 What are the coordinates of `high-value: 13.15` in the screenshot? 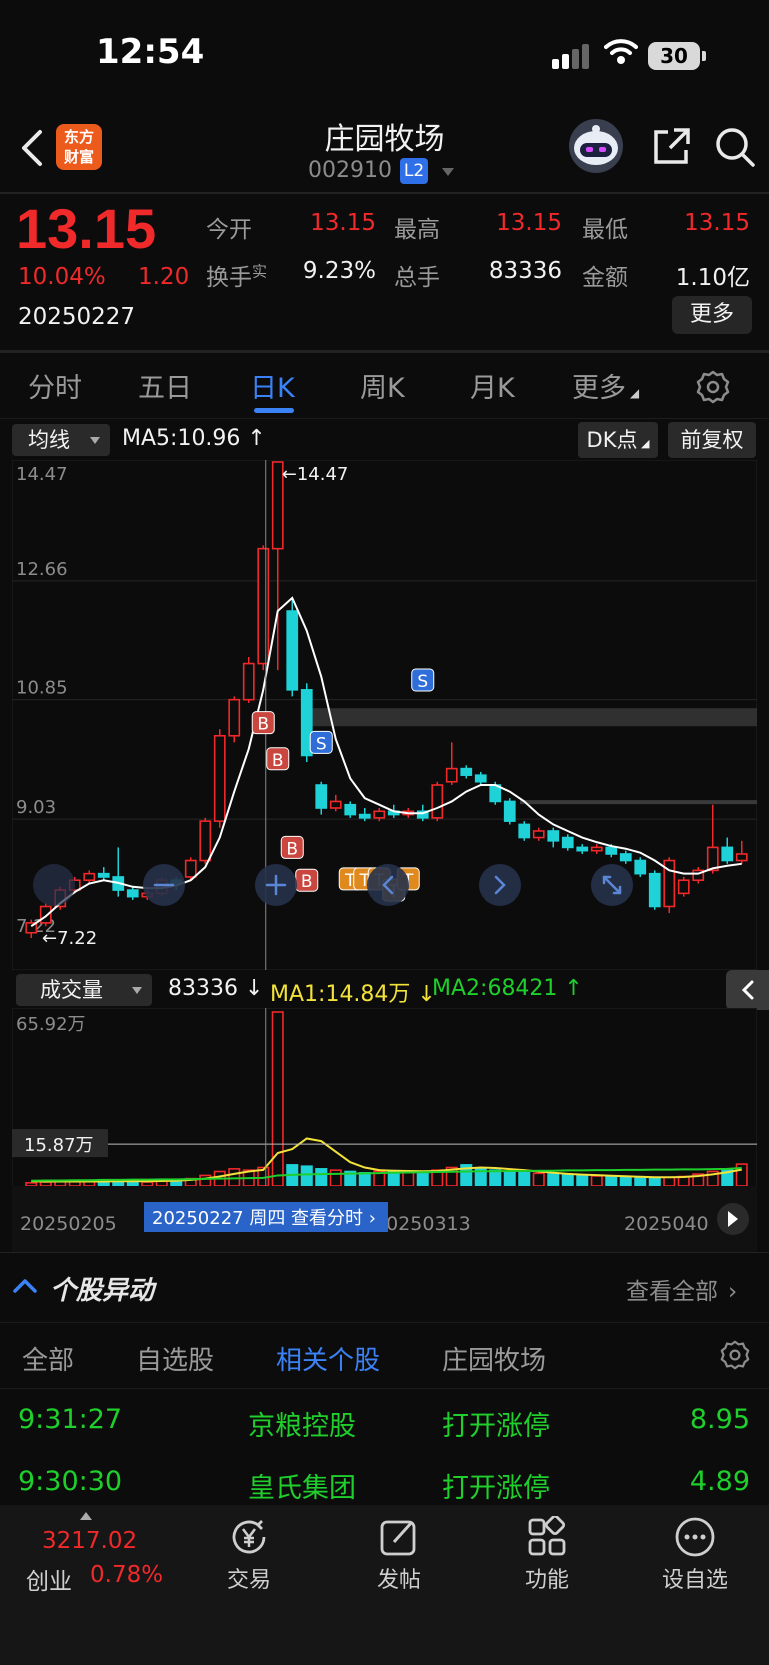 It's located at (529, 223).